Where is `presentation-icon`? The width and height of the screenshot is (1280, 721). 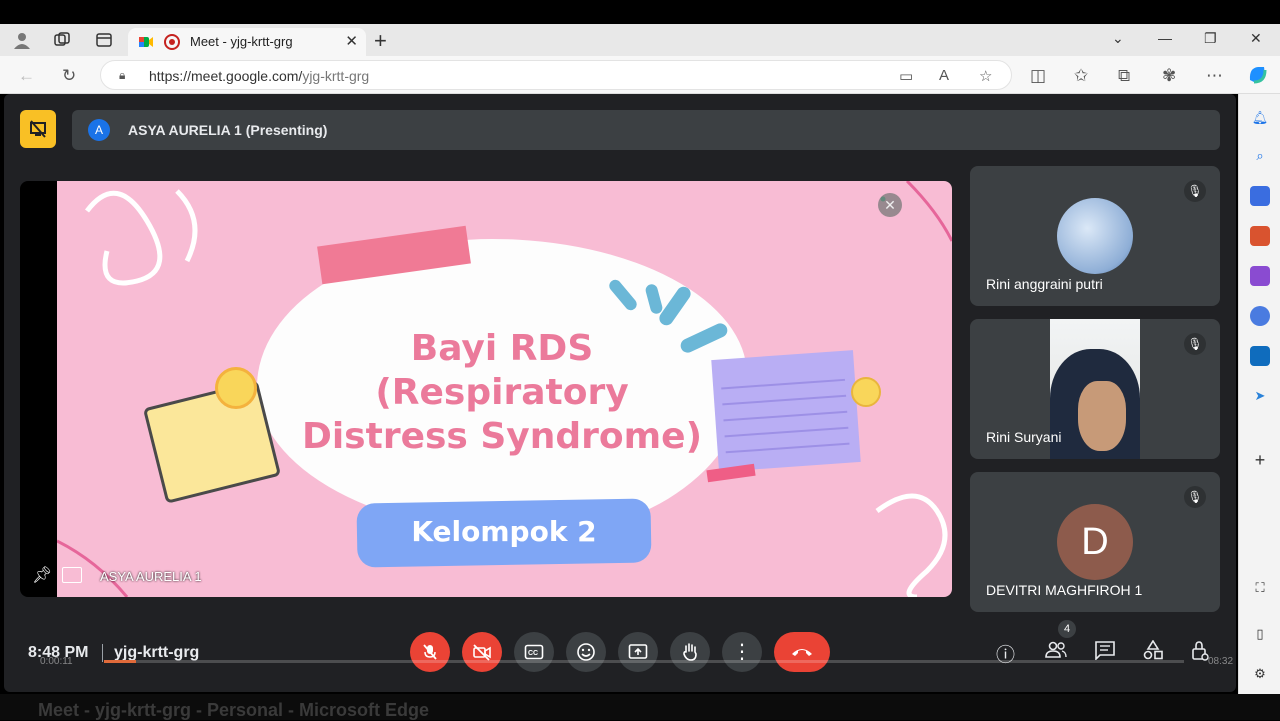 presentation-icon is located at coordinates (72, 575).